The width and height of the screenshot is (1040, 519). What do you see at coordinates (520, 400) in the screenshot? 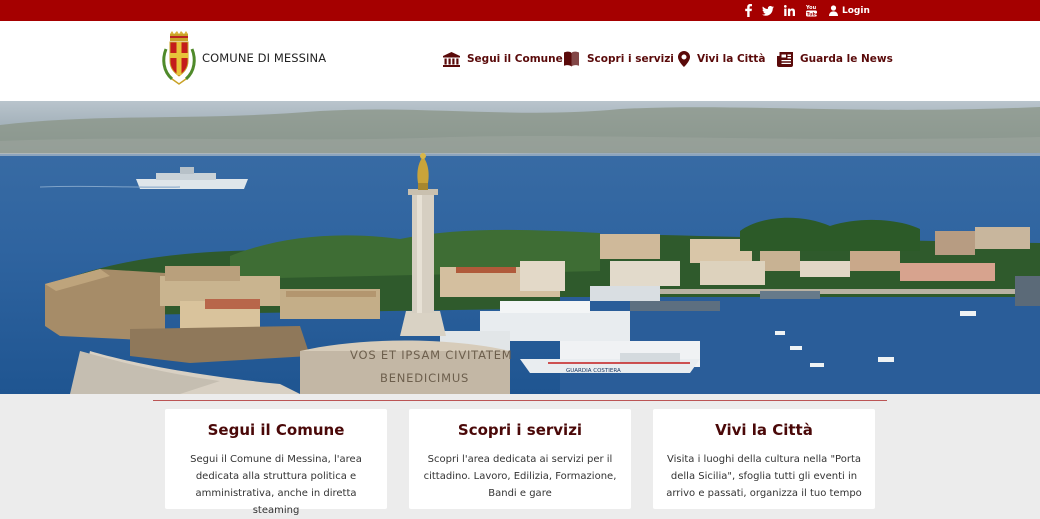
I see `section-divider` at bounding box center [520, 400].